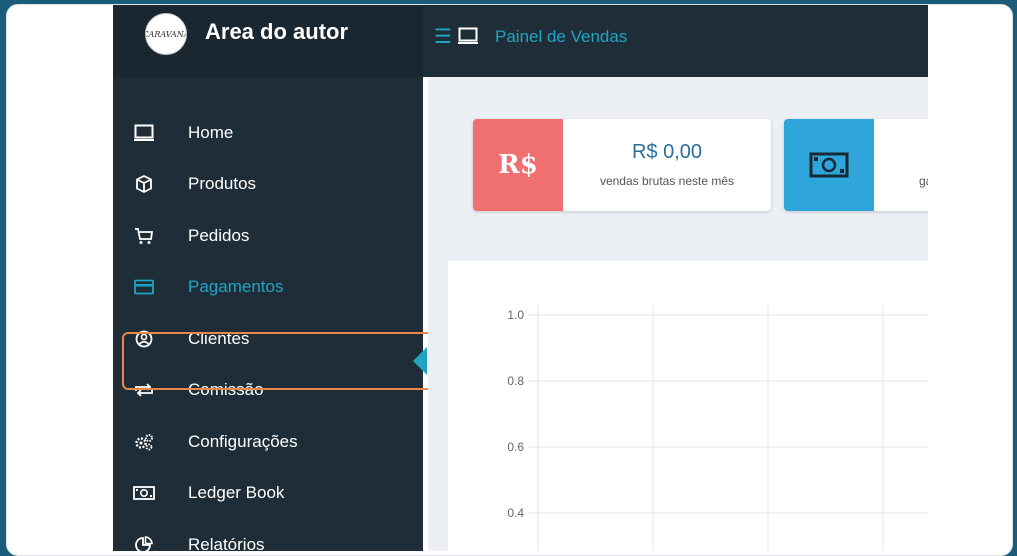 This screenshot has height=556, width=1017. Describe the element at coordinates (268, 236) in the screenshot. I see `sidebar-item-pedidos: Pedidos` at that location.